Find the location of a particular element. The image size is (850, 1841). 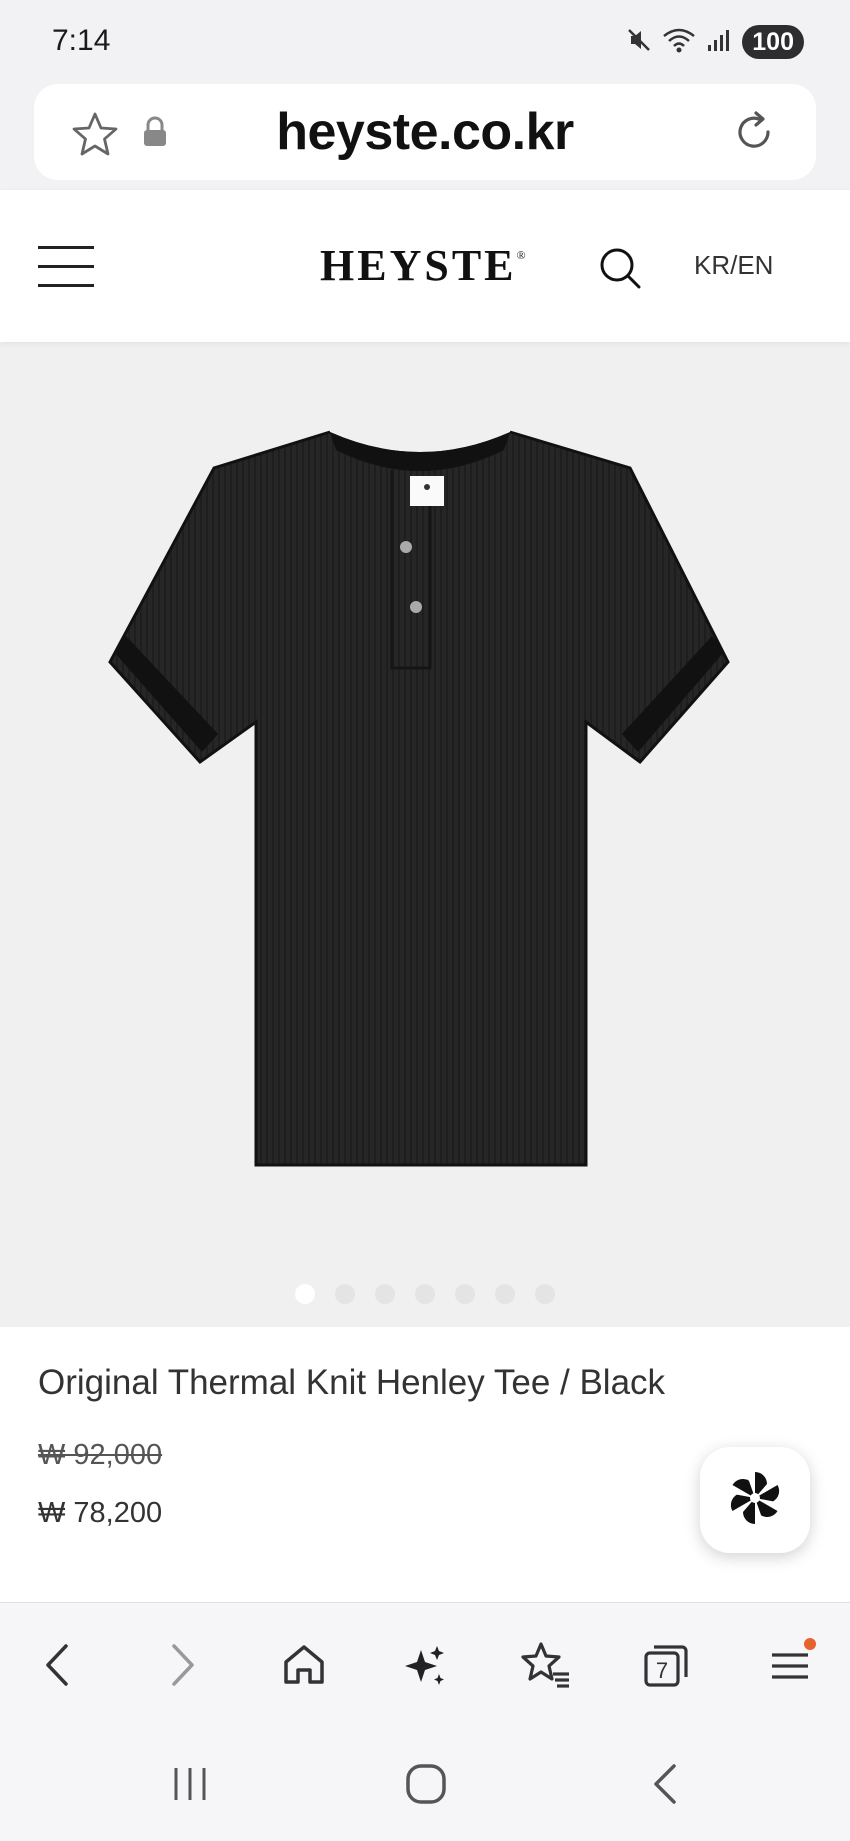

system-navigation is located at coordinates (425, 1783).